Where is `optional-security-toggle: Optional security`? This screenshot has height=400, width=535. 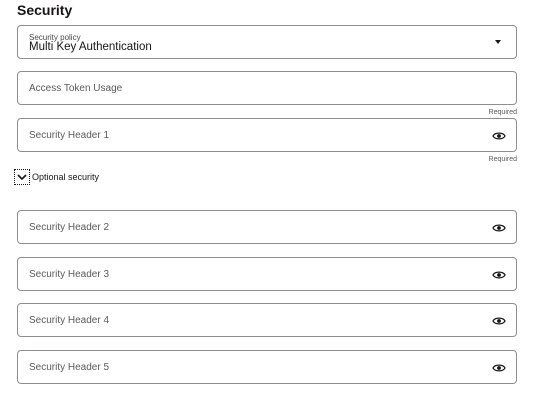
optional-security-toggle: Optional security is located at coordinates (56, 177).